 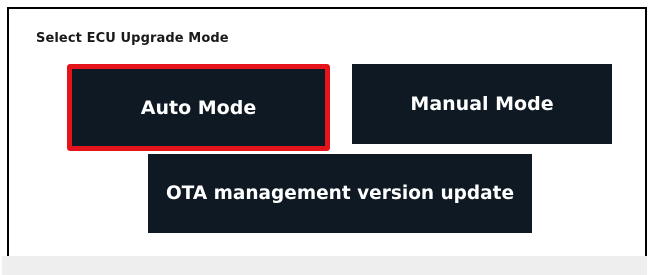 What do you see at coordinates (324, 265) in the screenshot?
I see `dialog-footer` at bounding box center [324, 265].